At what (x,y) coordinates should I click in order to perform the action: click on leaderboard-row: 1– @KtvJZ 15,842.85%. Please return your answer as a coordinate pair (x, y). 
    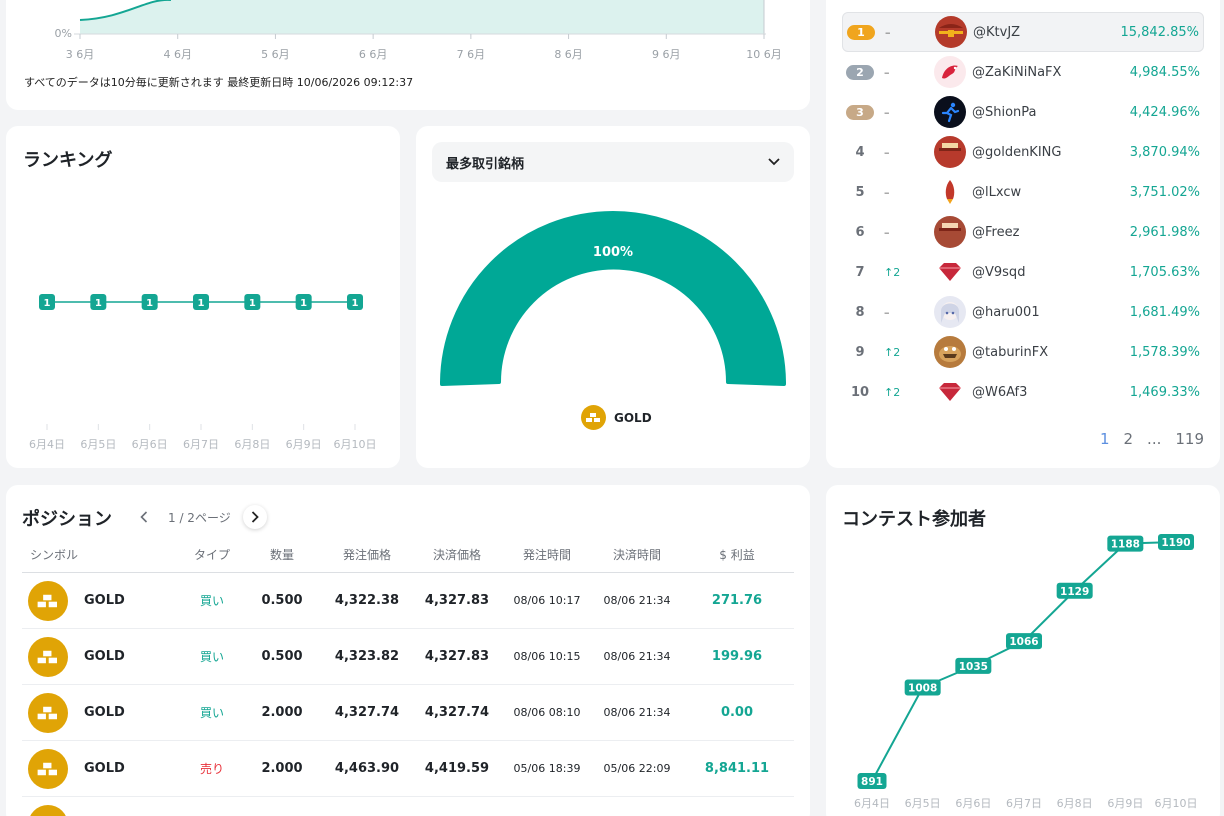
    Looking at the image, I should click on (1023, 32).